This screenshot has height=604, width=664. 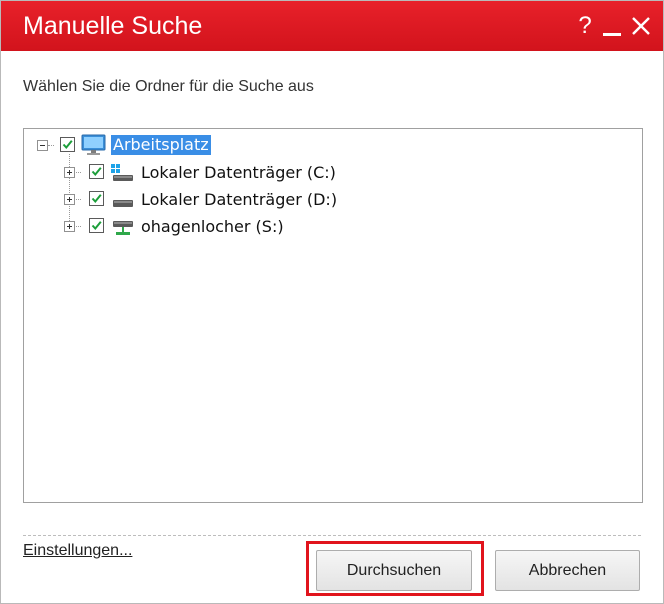 I want to click on tree-node-drive-d: Lokaler Datenträger (D:), so click(x=239, y=200).